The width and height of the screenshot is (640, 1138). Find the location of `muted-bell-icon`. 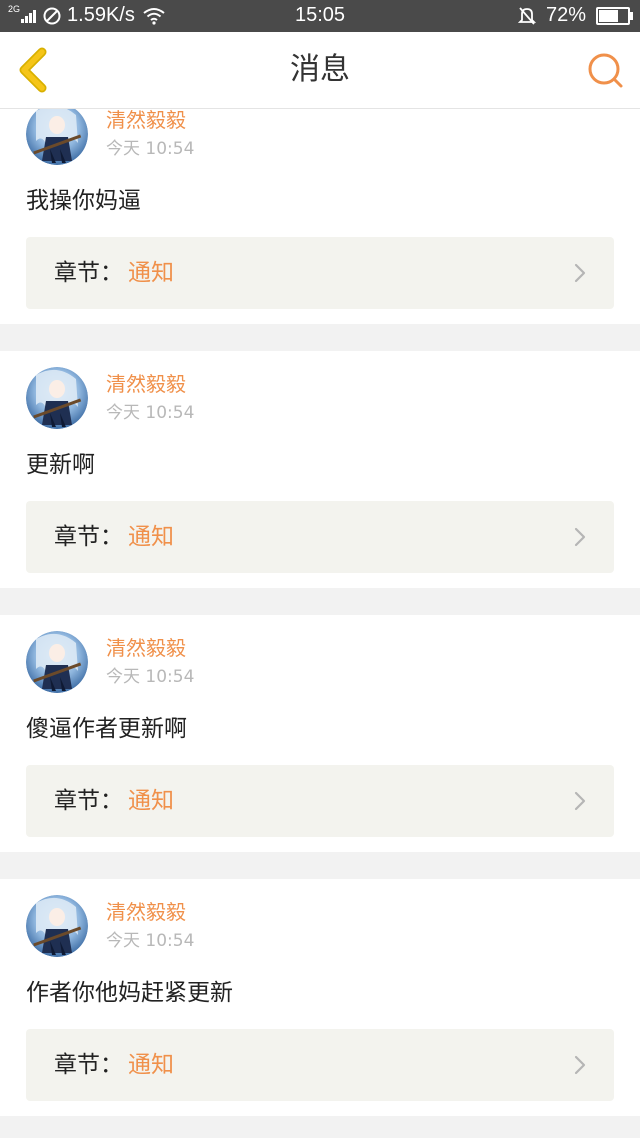

muted-bell-icon is located at coordinates (526, 15).